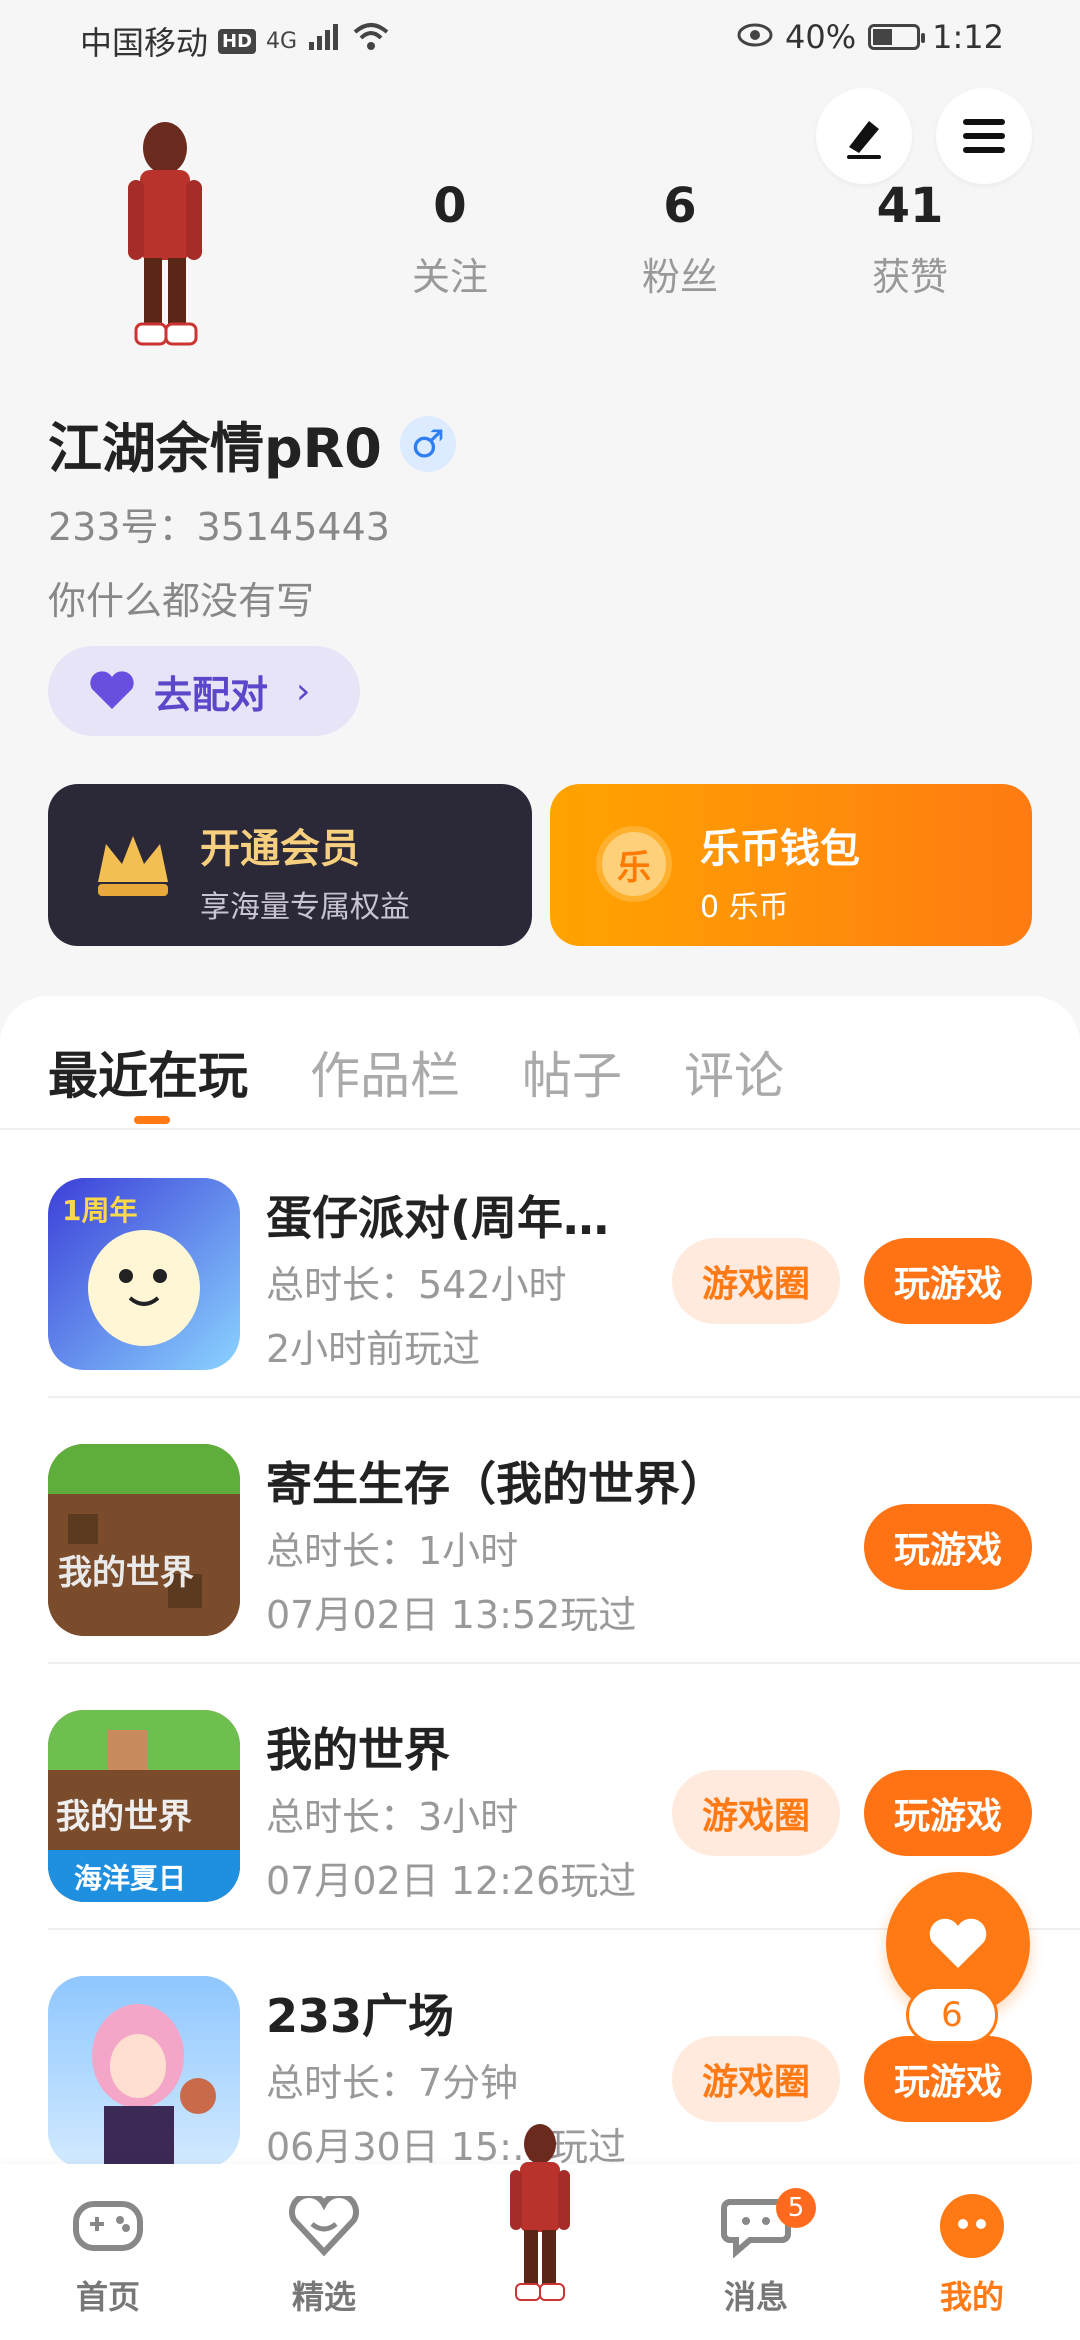  What do you see at coordinates (780, 849) in the screenshot?
I see `wallet-title: 乐币钱包` at bounding box center [780, 849].